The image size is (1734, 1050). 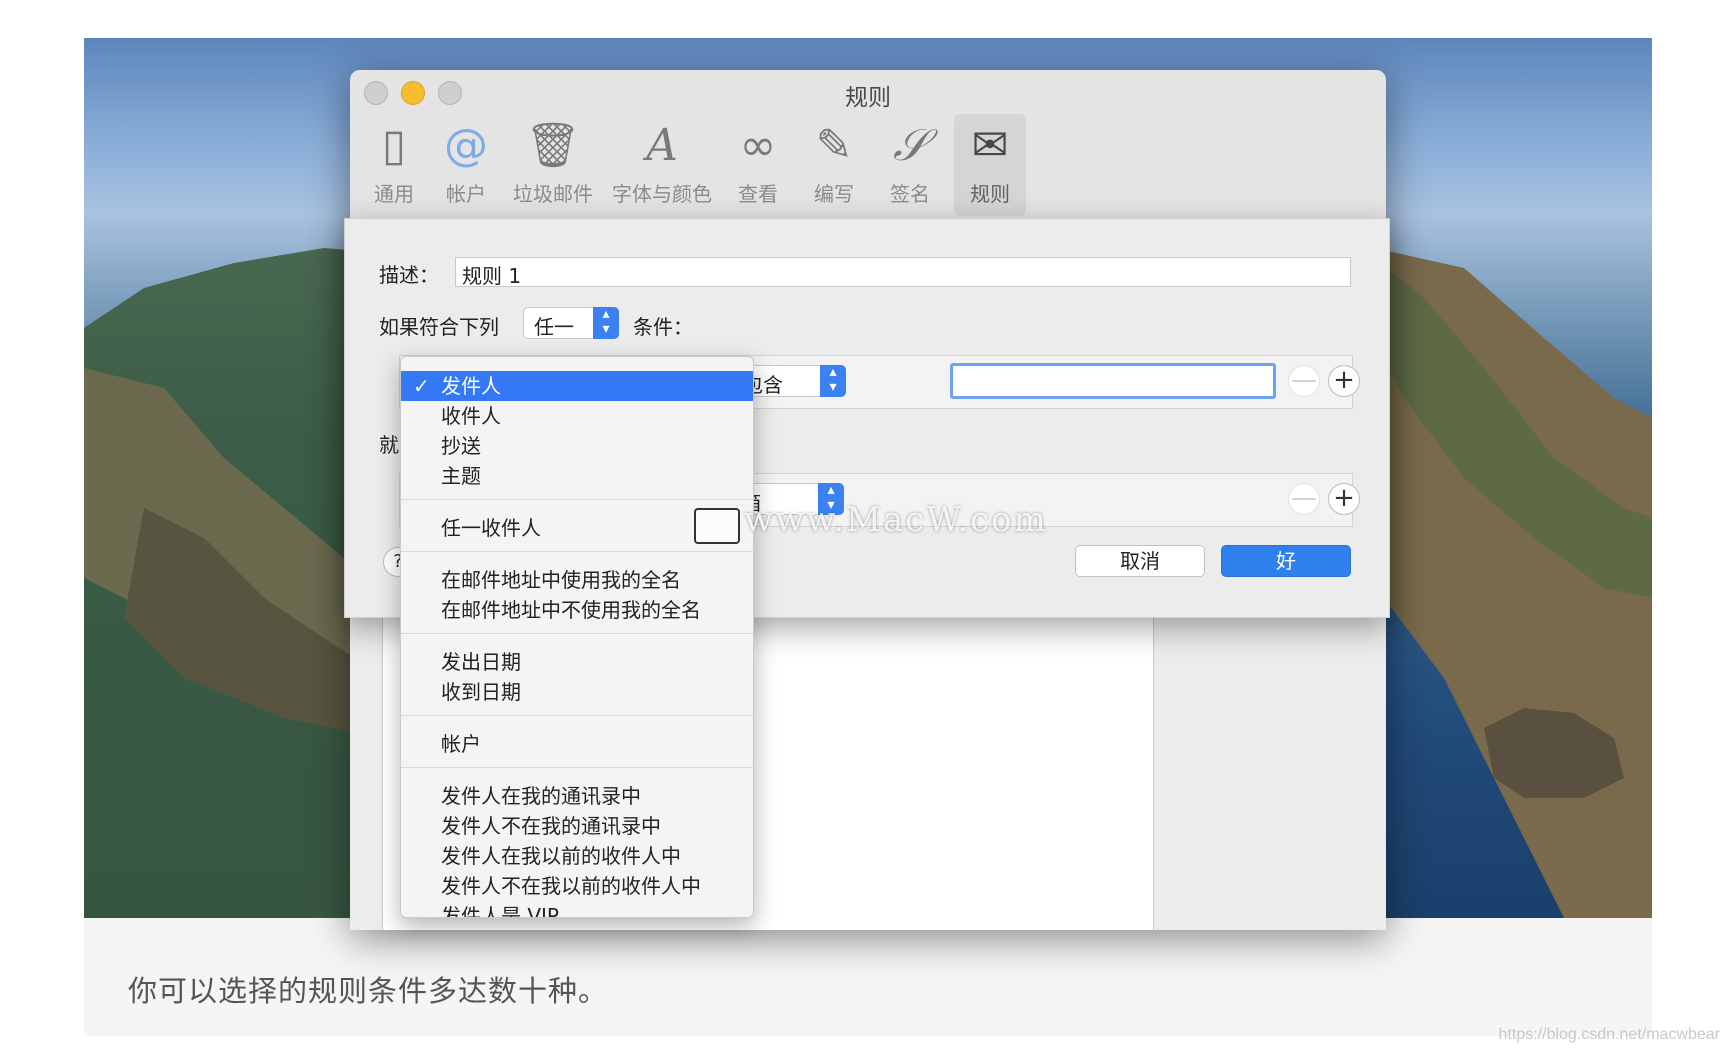 I want to click on menu-item-not-full-name: 在邮件地址中不使用我的全名, so click(x=577, y=610).